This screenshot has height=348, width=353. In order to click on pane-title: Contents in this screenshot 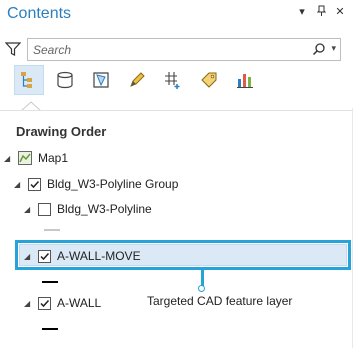, I will do `click(39, 13)`.